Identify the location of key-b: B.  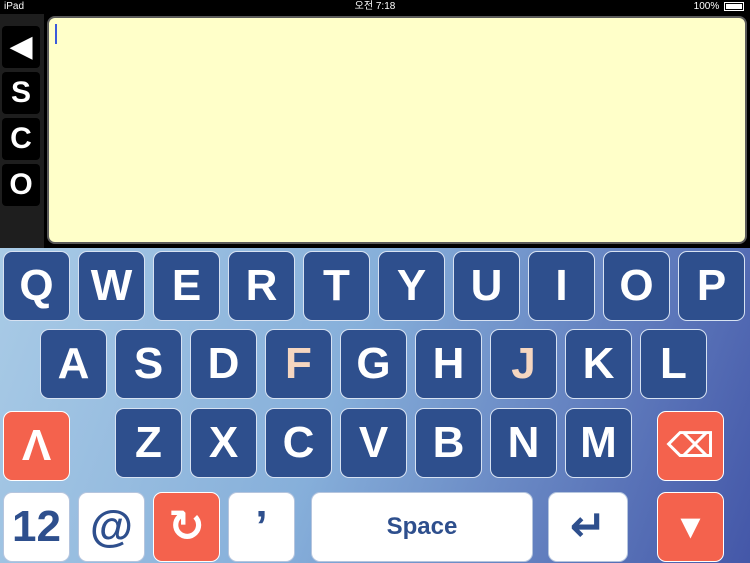
(448, 443).